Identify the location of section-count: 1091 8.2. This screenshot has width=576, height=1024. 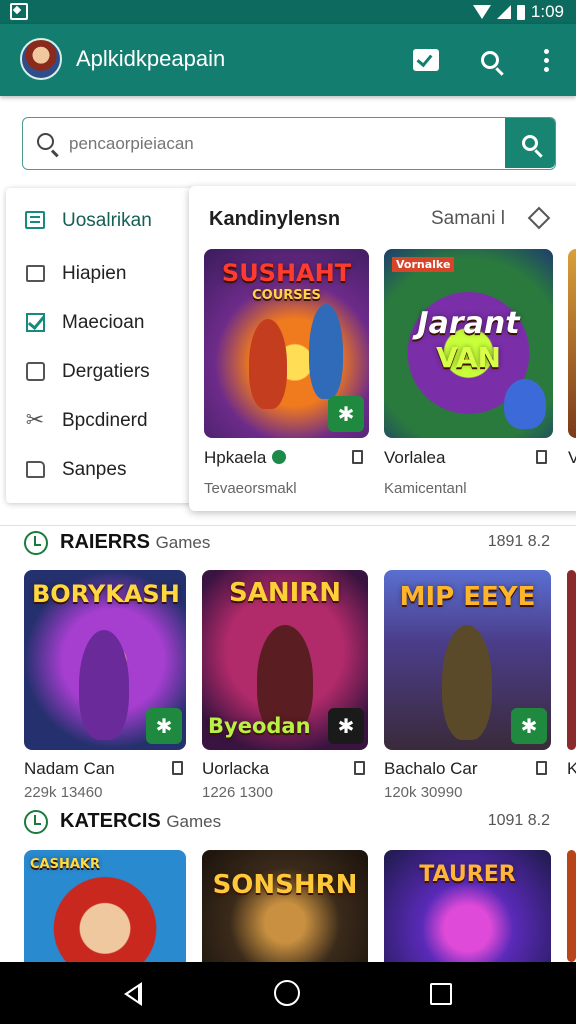
(518, 820).